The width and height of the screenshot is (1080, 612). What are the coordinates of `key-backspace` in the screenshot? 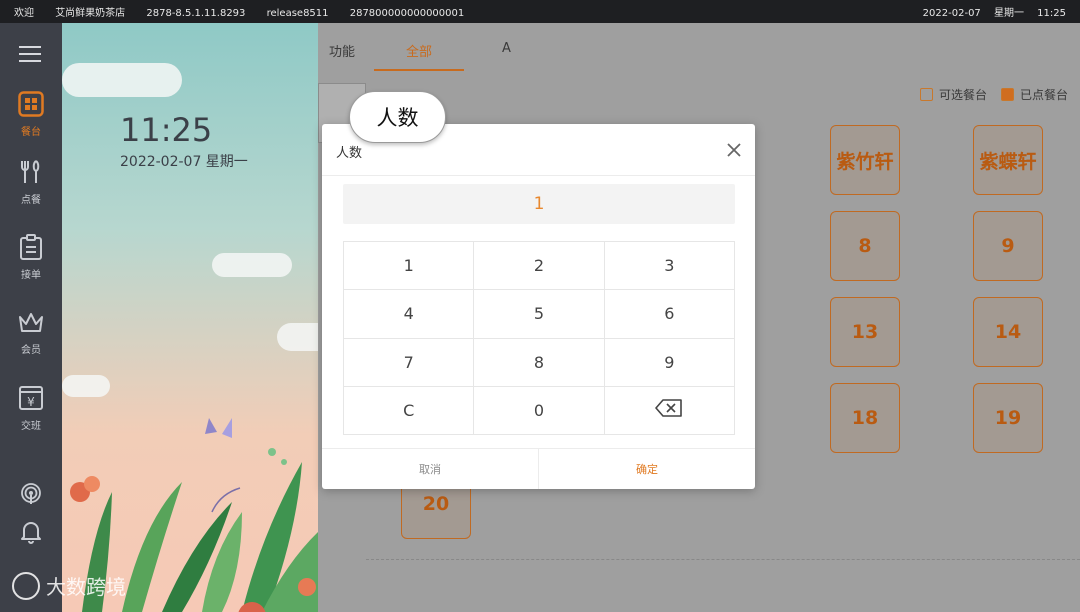 It's located at (669, 410).